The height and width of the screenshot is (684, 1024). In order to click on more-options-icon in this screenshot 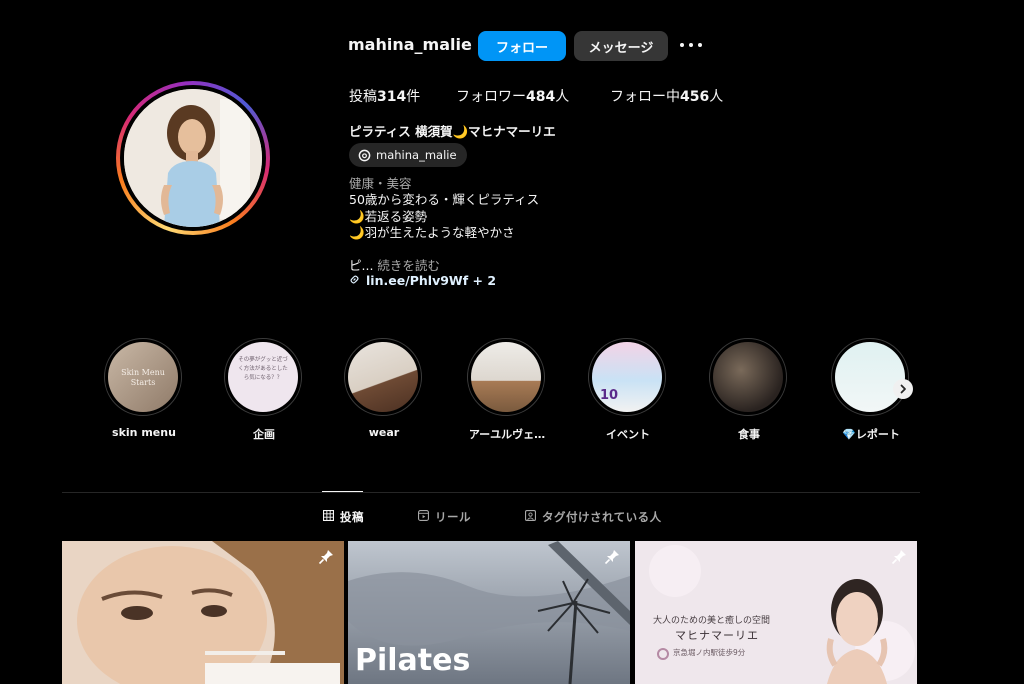, I will do `click(691, 45)`.